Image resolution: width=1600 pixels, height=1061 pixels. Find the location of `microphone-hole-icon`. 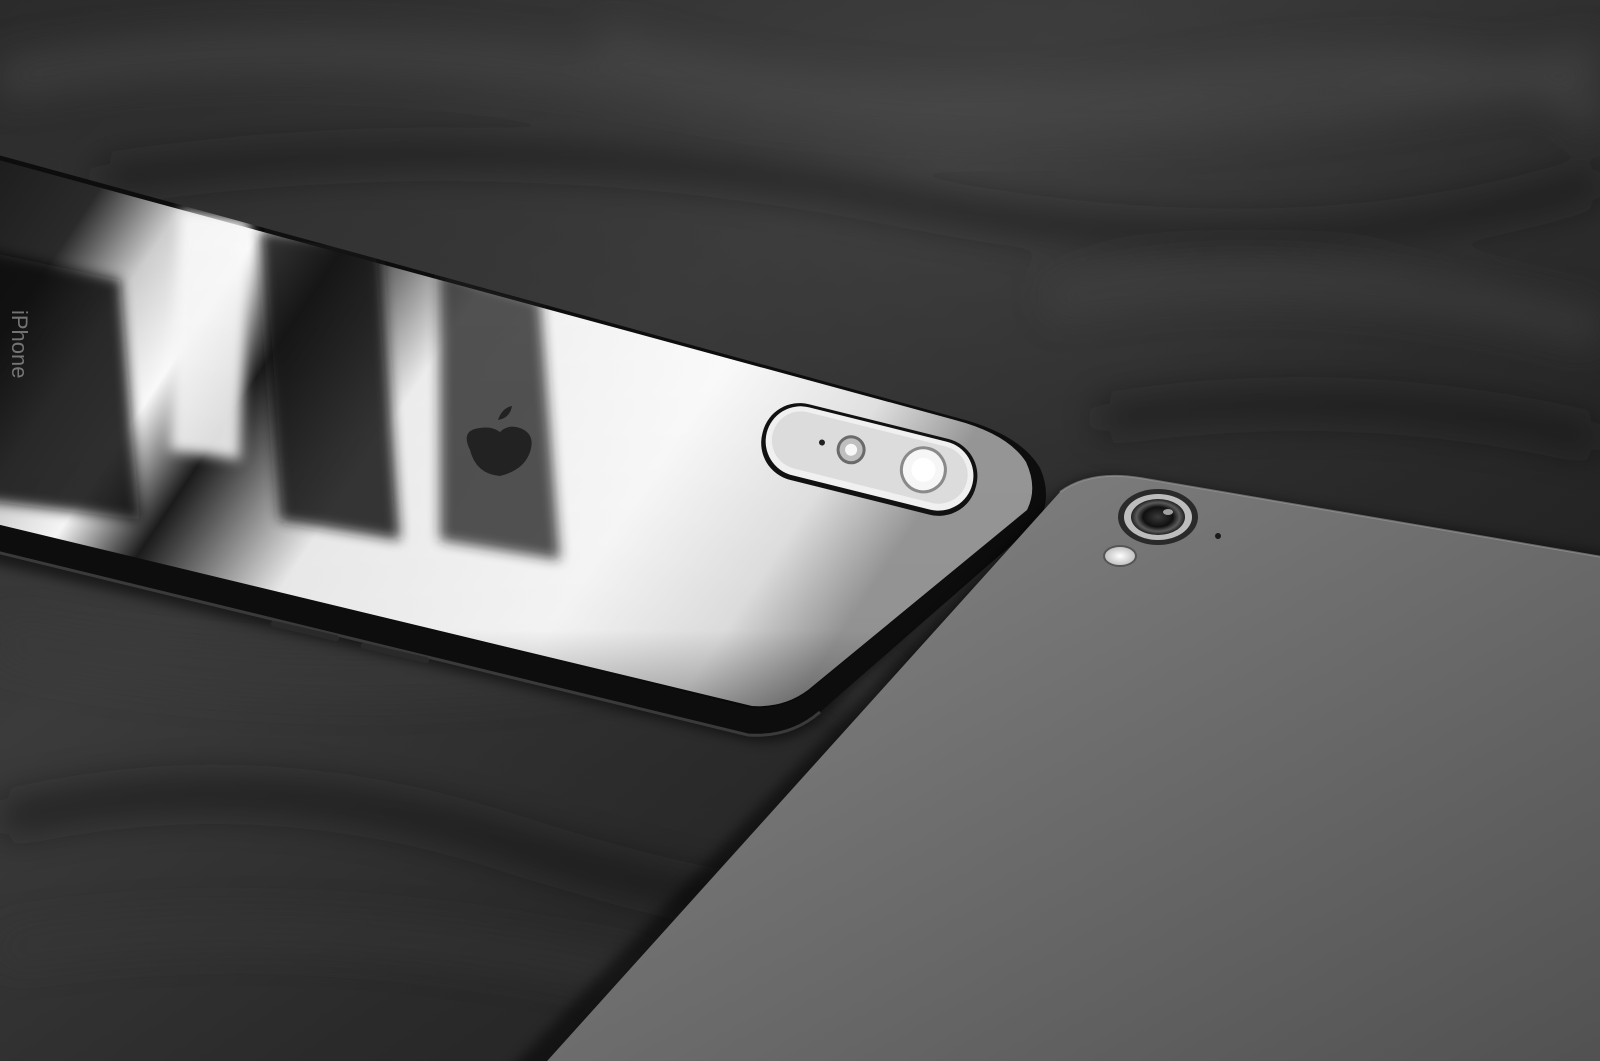

microphone-hole-icon is located at coordinates (1218, 536).